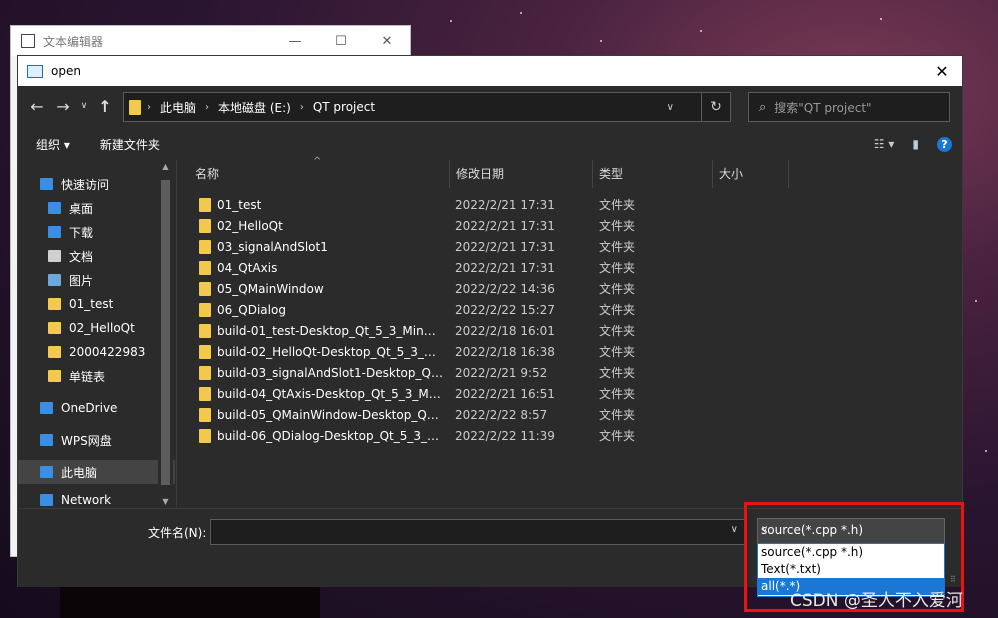 The width and height of the screenshot is (998, 618). Describe the element at coordinates (501, 414) in the screenshot. I see `file-date: 2022/2/22 8:57` at that location.